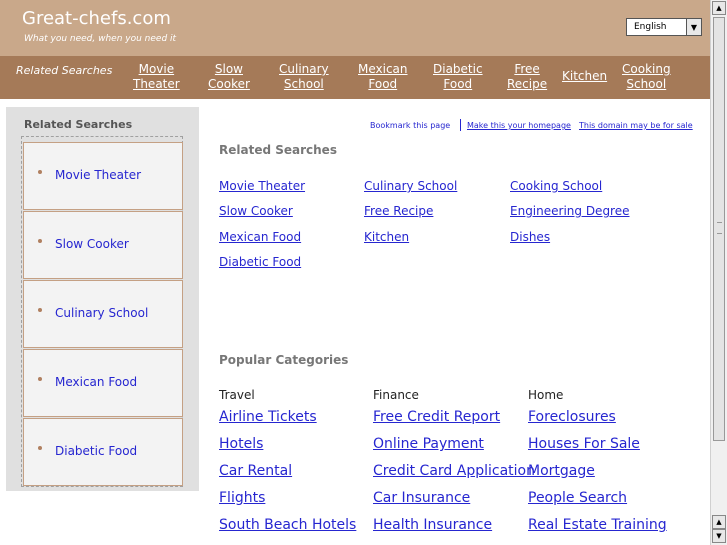 The image size is (727, 545). I want to click on sidebar-item-label: Slow Cooker, so click(92, 244).